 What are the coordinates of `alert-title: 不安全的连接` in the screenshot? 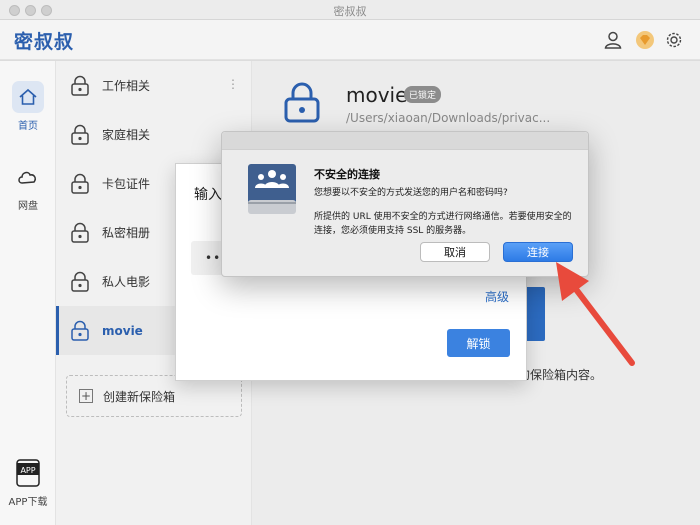 It's located at (347, 174).